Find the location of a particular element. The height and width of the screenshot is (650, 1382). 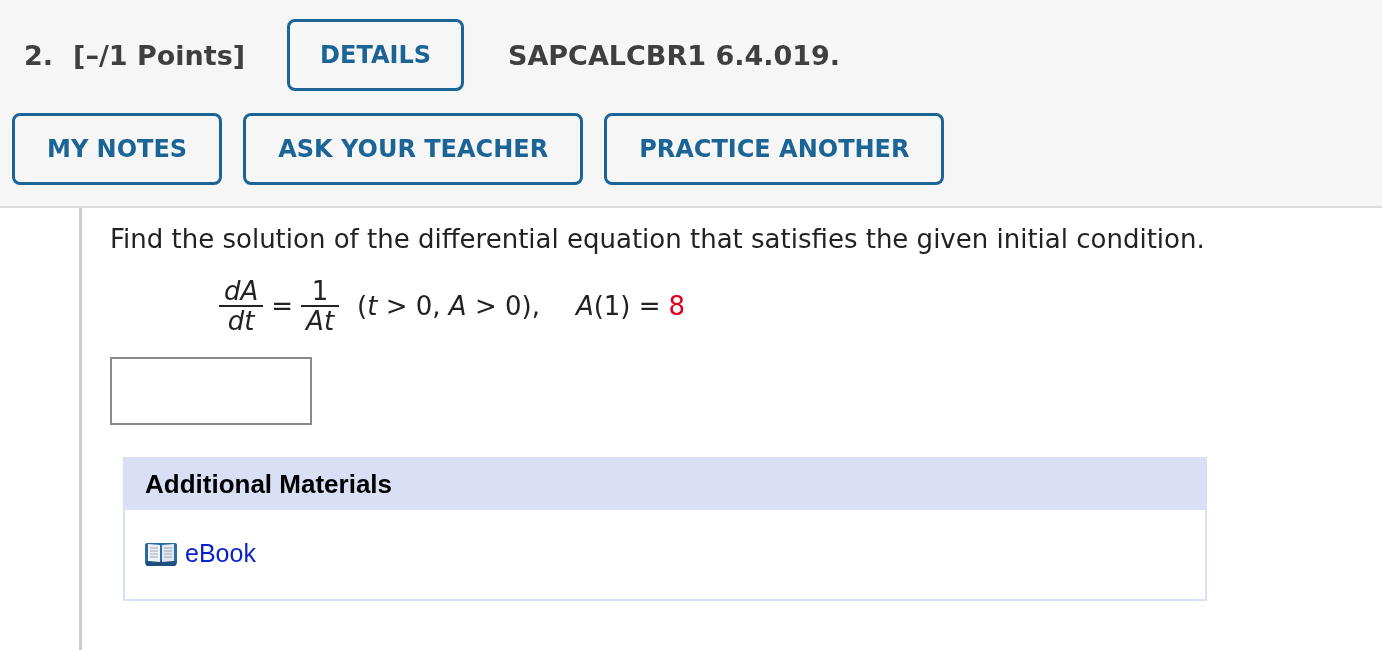

ebook-link: eBook is located at coordinates (220, 553).